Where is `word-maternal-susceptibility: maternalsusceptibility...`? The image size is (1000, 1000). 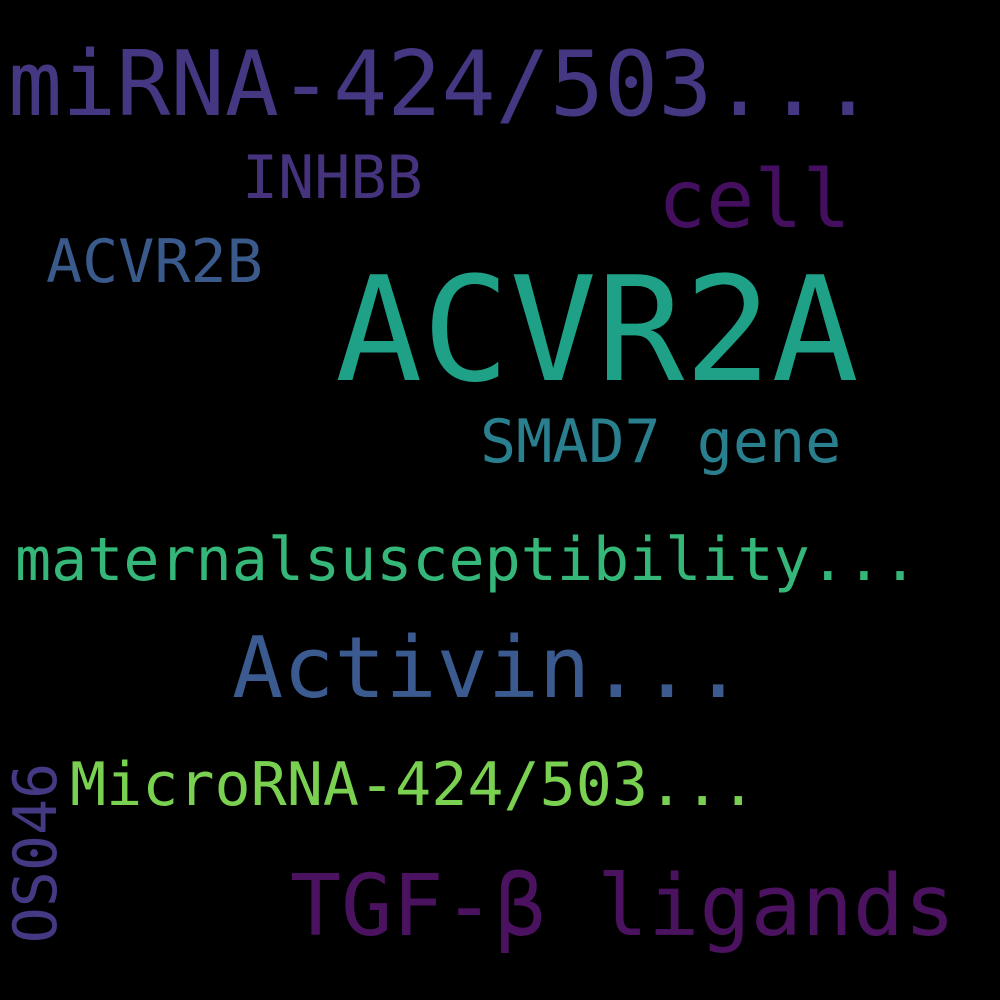 word-maternal-susceptibility: maternalsusceptibility... is located at coordinates (467, 560).